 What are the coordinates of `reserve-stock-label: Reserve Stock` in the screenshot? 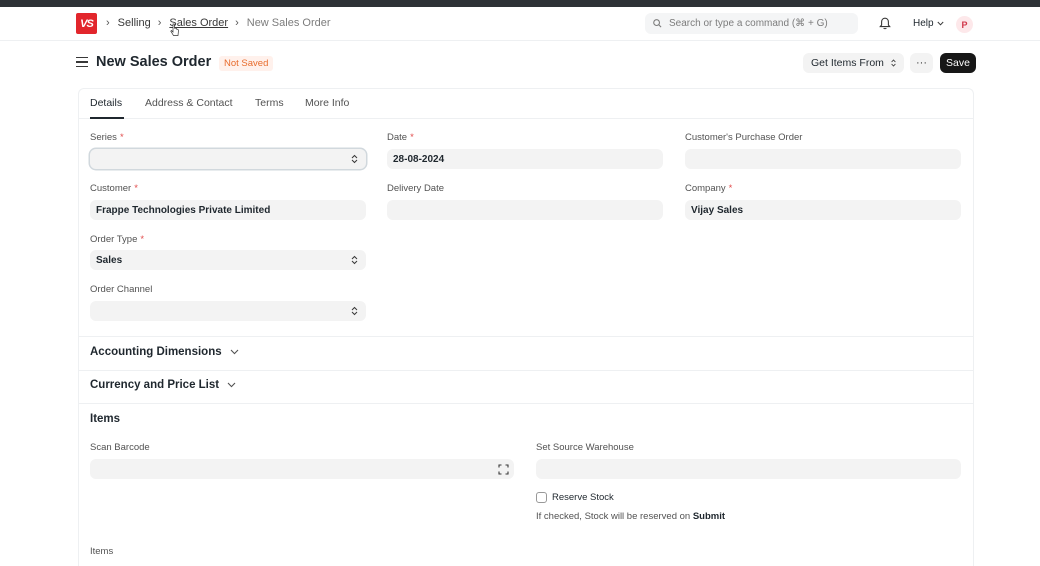 It's located at (583, 497).